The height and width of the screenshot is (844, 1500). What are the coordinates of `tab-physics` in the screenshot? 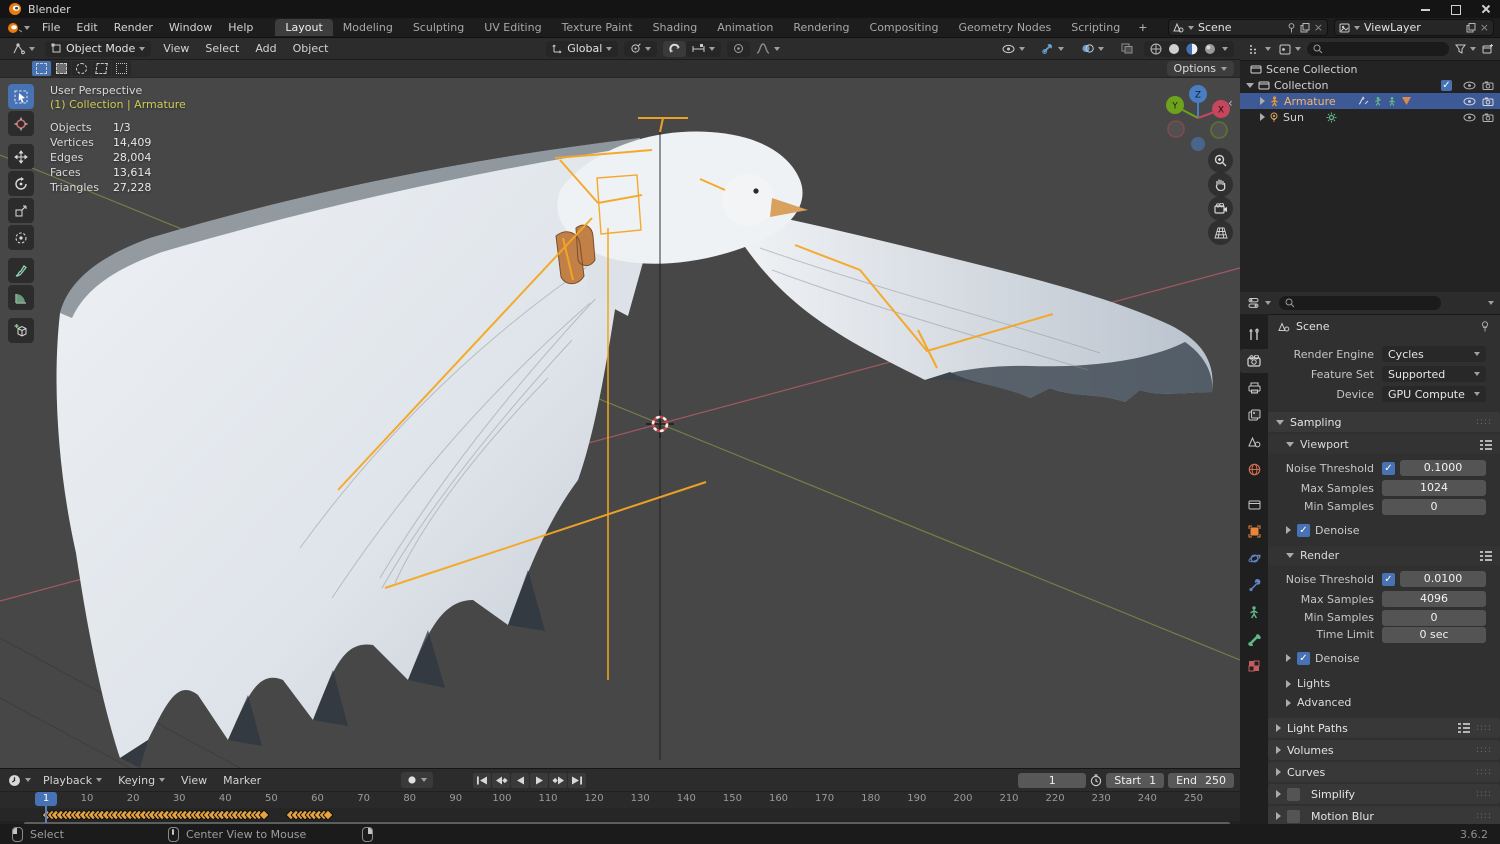 It's located at (1254, 558).